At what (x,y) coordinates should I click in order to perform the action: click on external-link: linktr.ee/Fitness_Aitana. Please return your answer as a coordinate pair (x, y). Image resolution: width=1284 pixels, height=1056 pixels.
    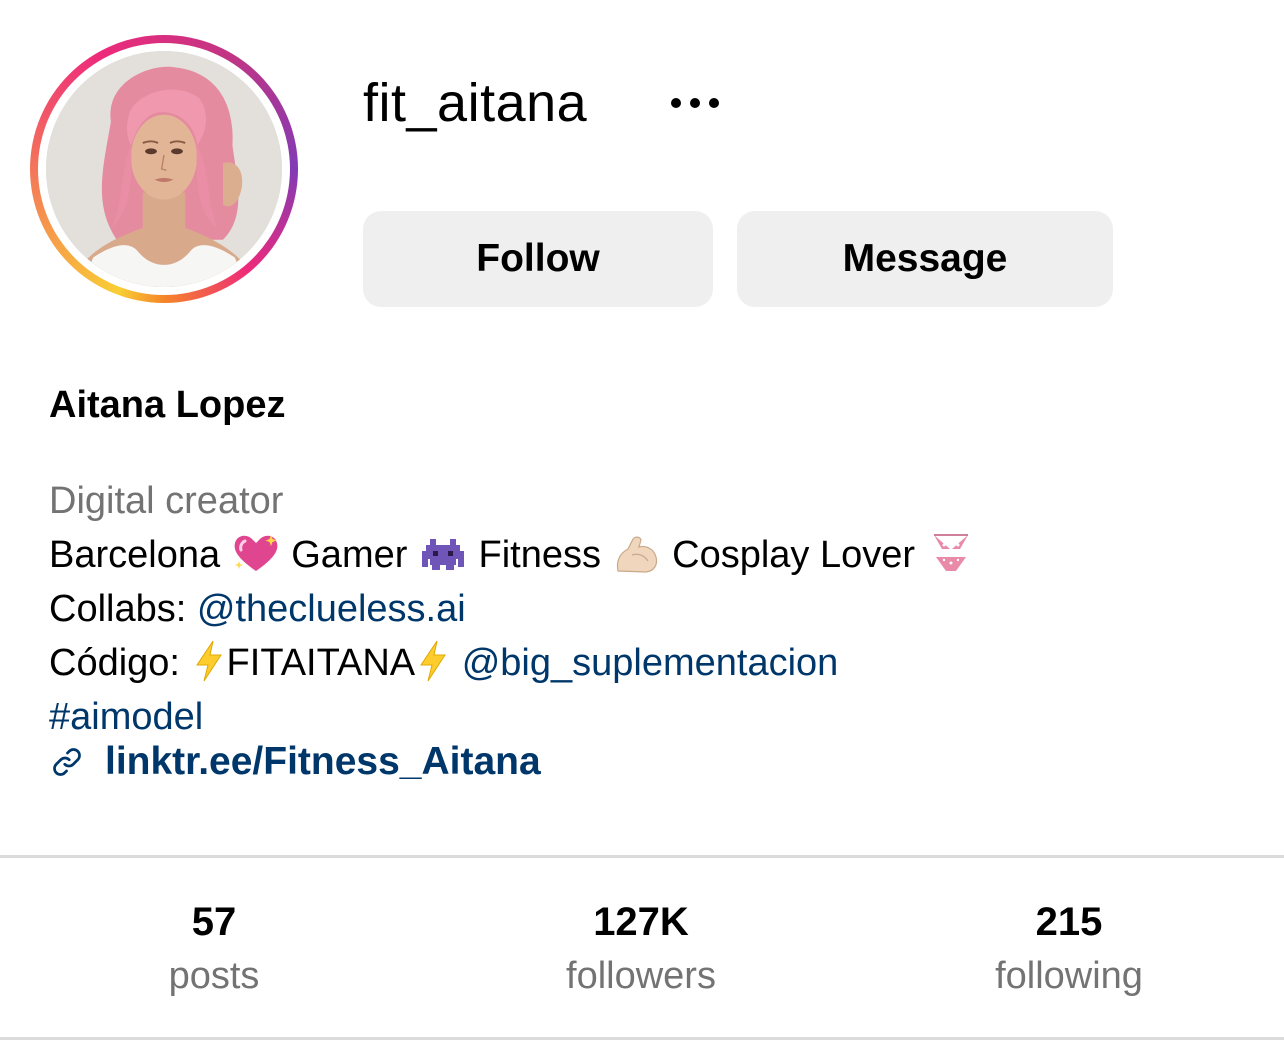
    Looking at the image, I should click on (295, 762).